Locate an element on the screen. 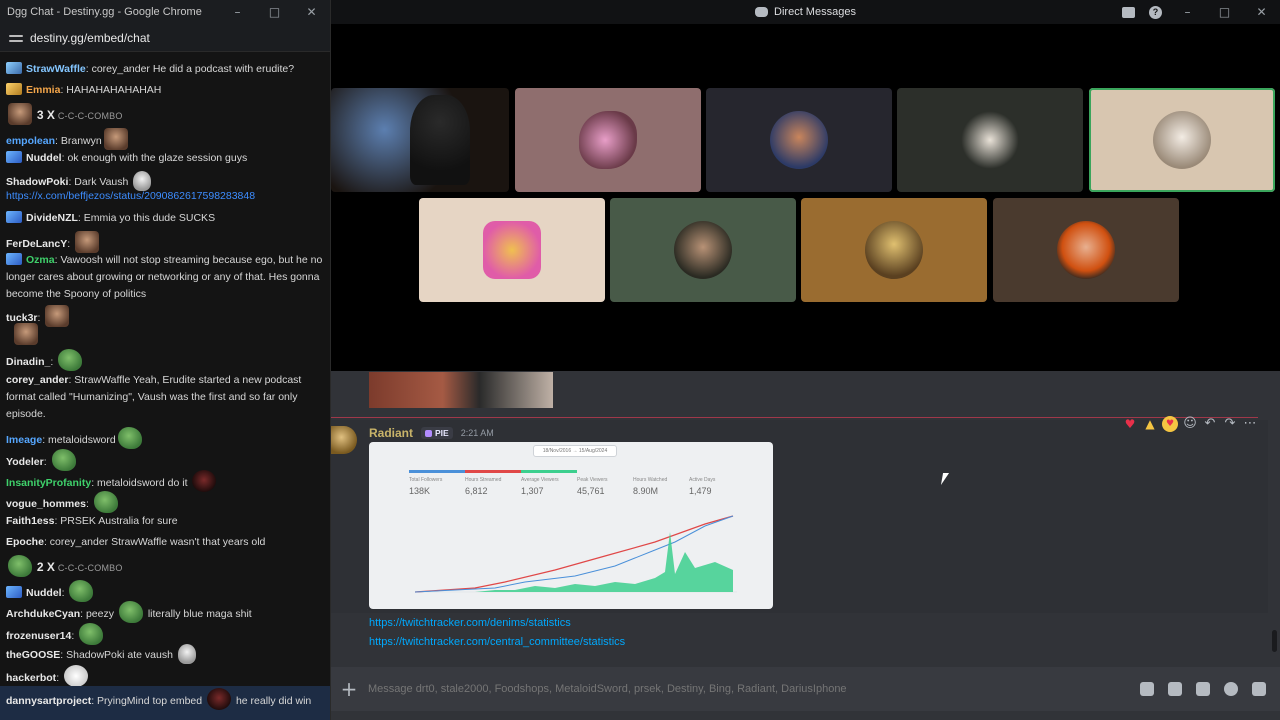 The height and width of the screenshot is (720, 1280). stat-value: 1,479 is located at coordinates (700, 491).